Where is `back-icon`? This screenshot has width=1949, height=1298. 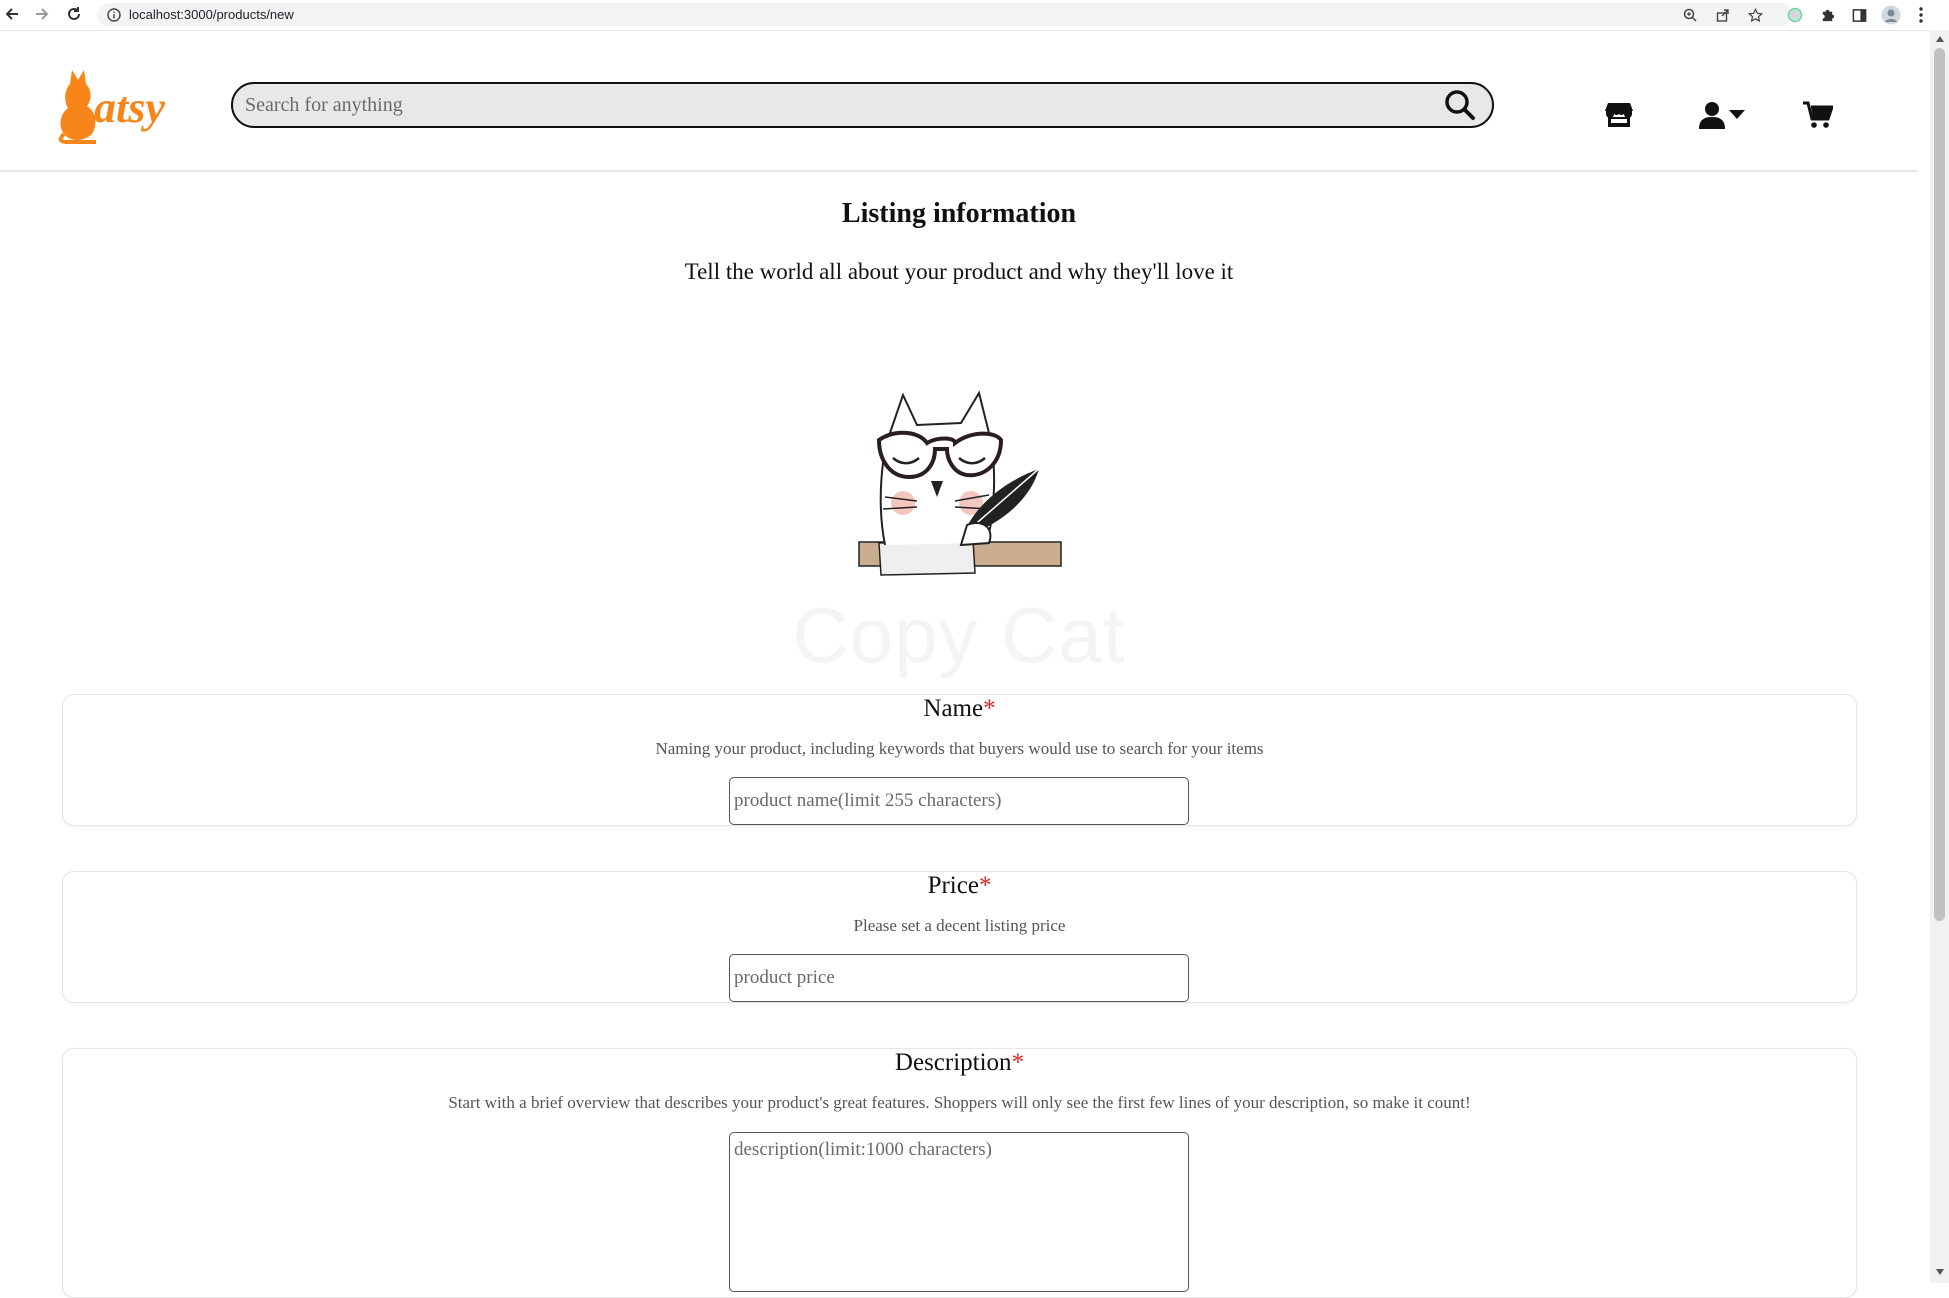 back-icon is located at coordinates (12, 14).